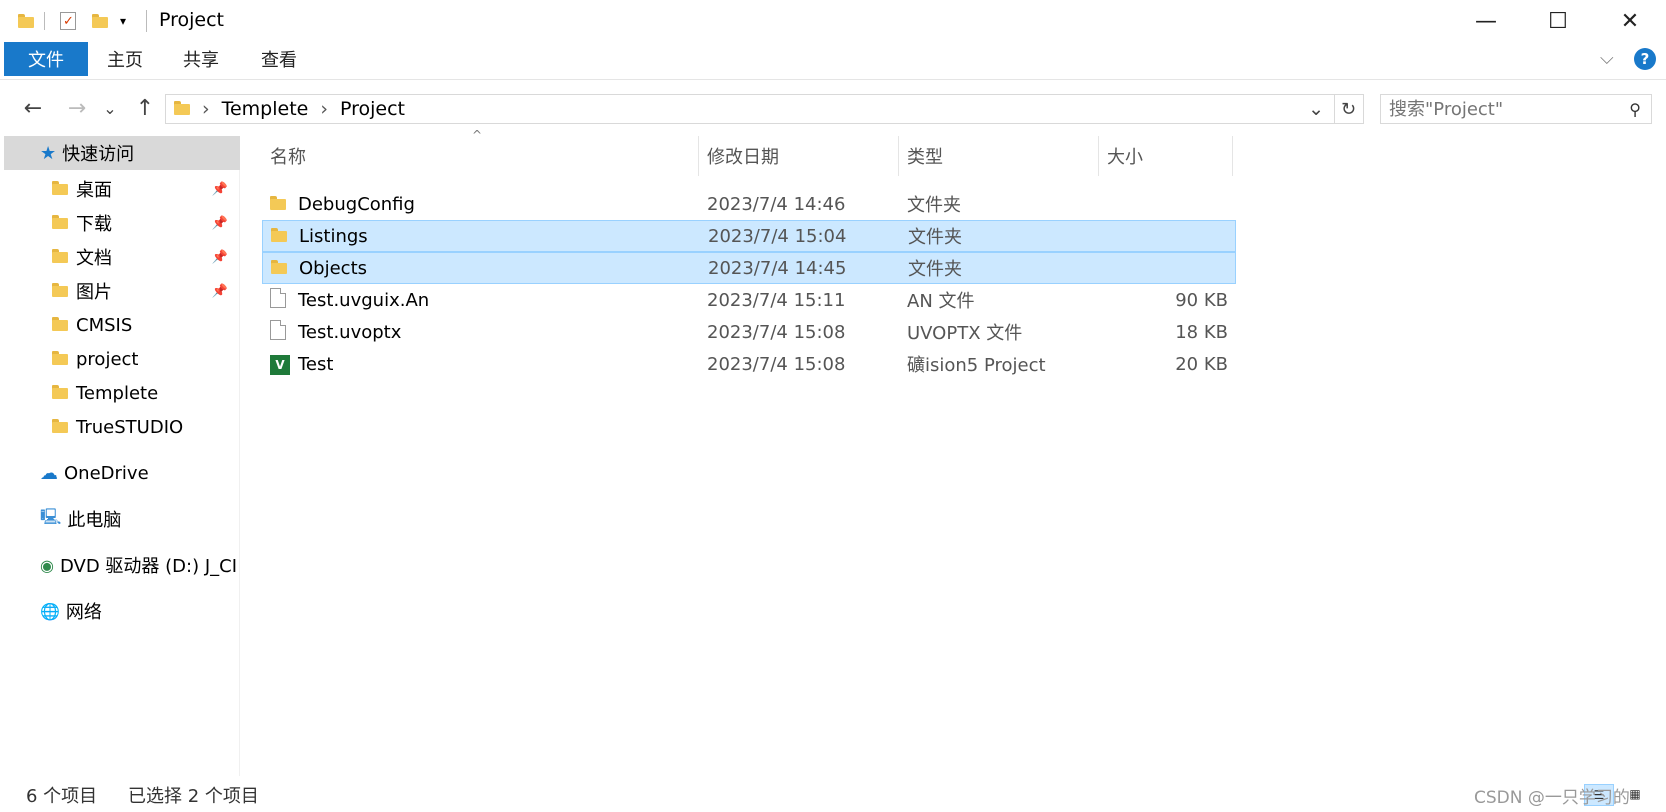 Image resolution: width=1666 pixels, height=812 pixels. I want to click on sidebar-item-dvd-drive: ◉ DVD 驱动器 (D:) J_CI, so click(122, 565).